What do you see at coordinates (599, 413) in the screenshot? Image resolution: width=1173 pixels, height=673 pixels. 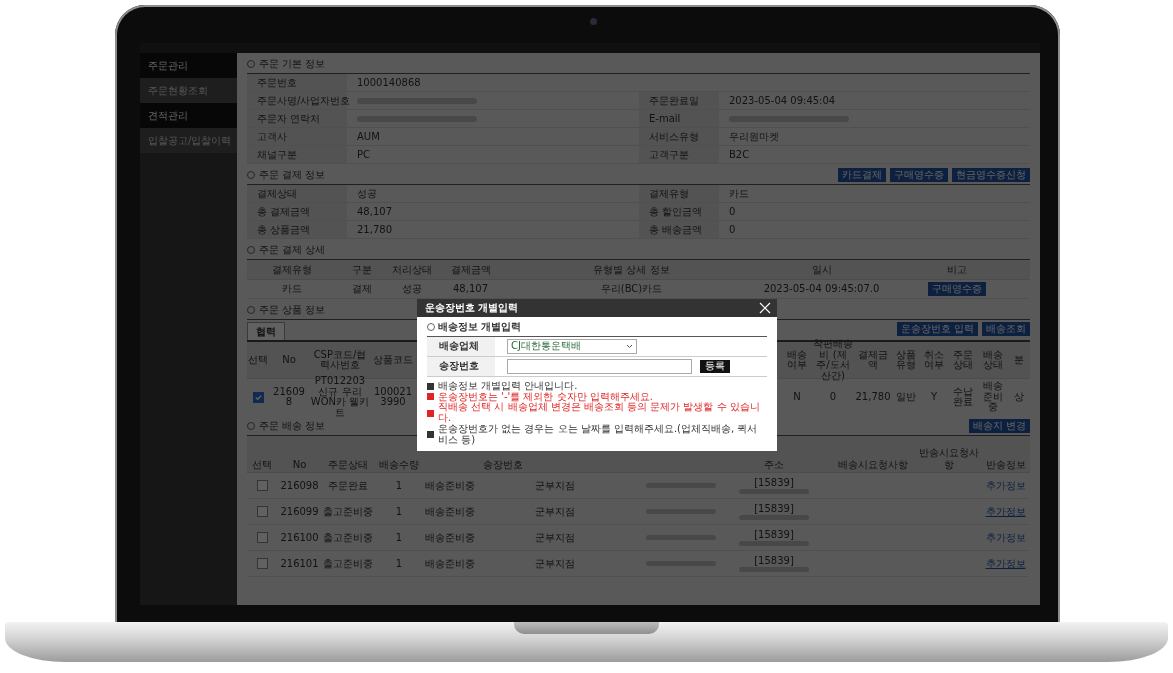 I see `notice-text: 직배송 선택 시 배송업체 변경은 배송조회 등의 문제가 발생할 수 있습니다.` at bounding box center [599, 413].